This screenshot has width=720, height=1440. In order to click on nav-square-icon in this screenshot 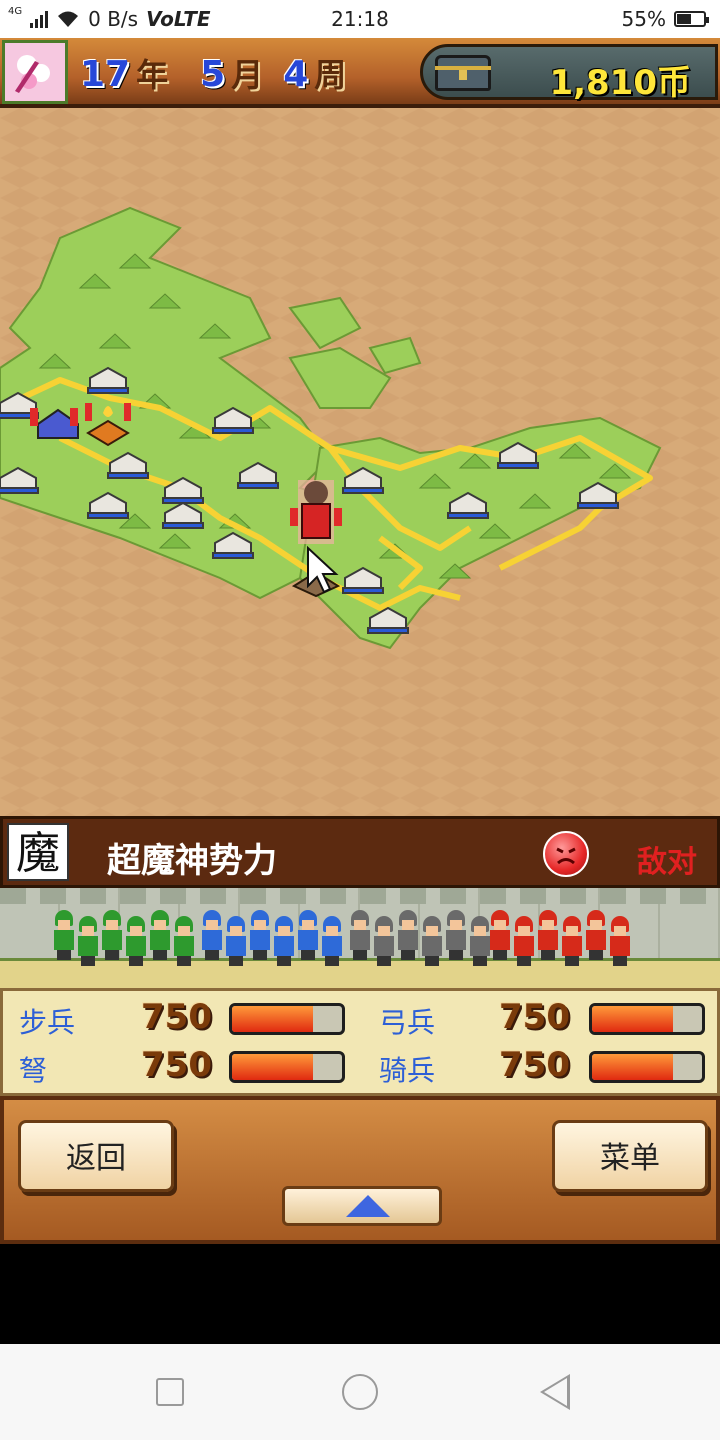, I will do `click(170, 1392)`.